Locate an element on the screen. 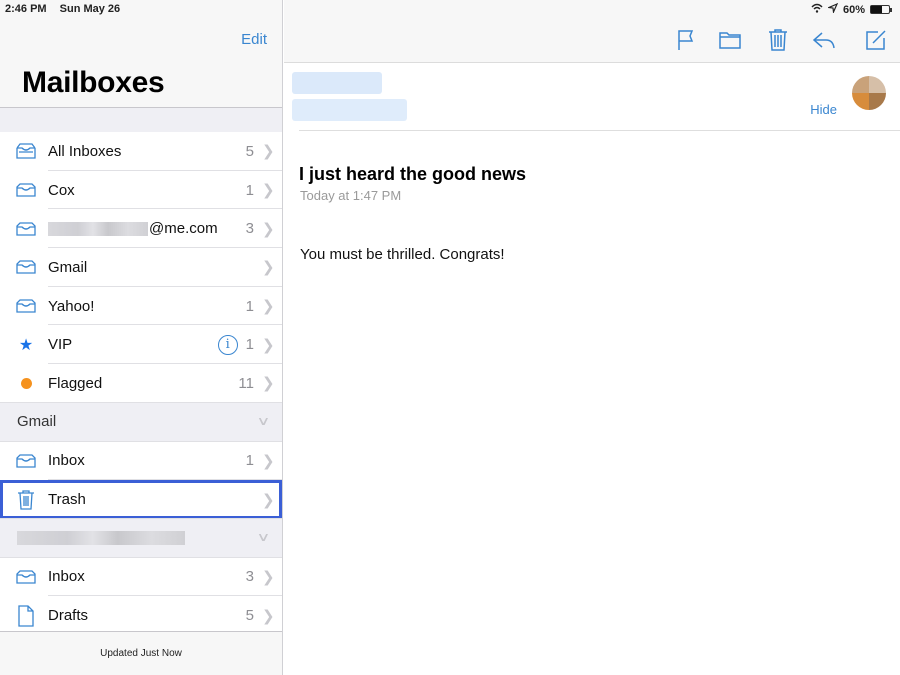 This screenshot has height=675, width=900. status-bar: 2:46 PM Sun May 26 60% is located at coordinates (450, 10).